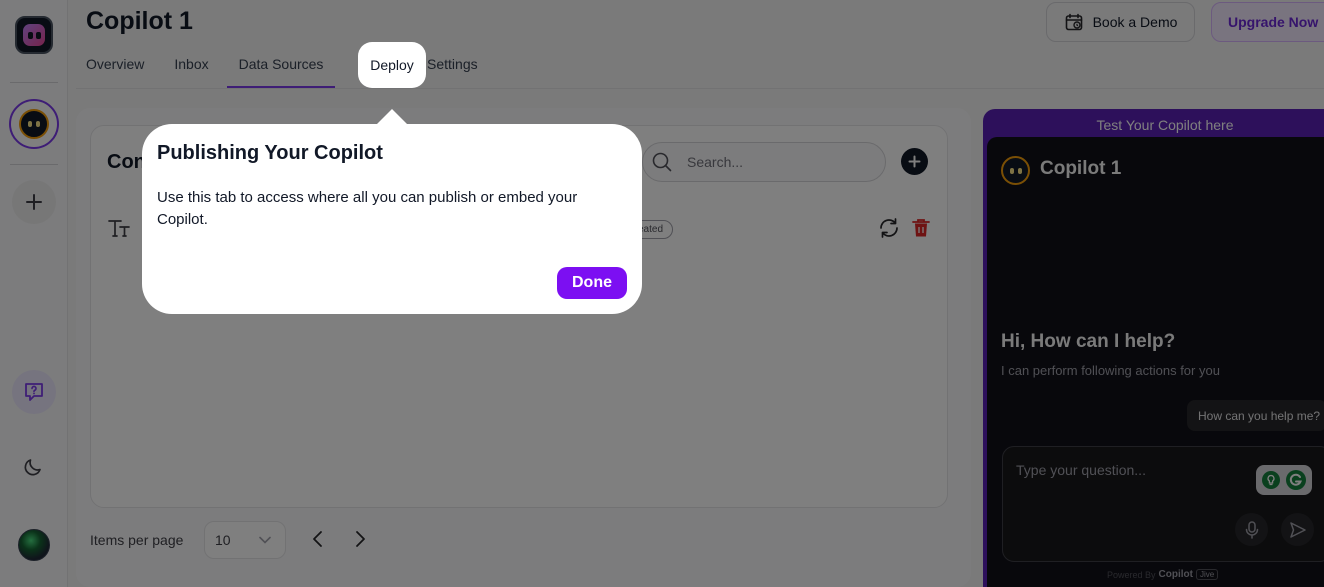 This screenshot has height=587, width=1324. Describe the element at coordinates (392, 117) in the screenshot. I see `popover-arrow` at that location.